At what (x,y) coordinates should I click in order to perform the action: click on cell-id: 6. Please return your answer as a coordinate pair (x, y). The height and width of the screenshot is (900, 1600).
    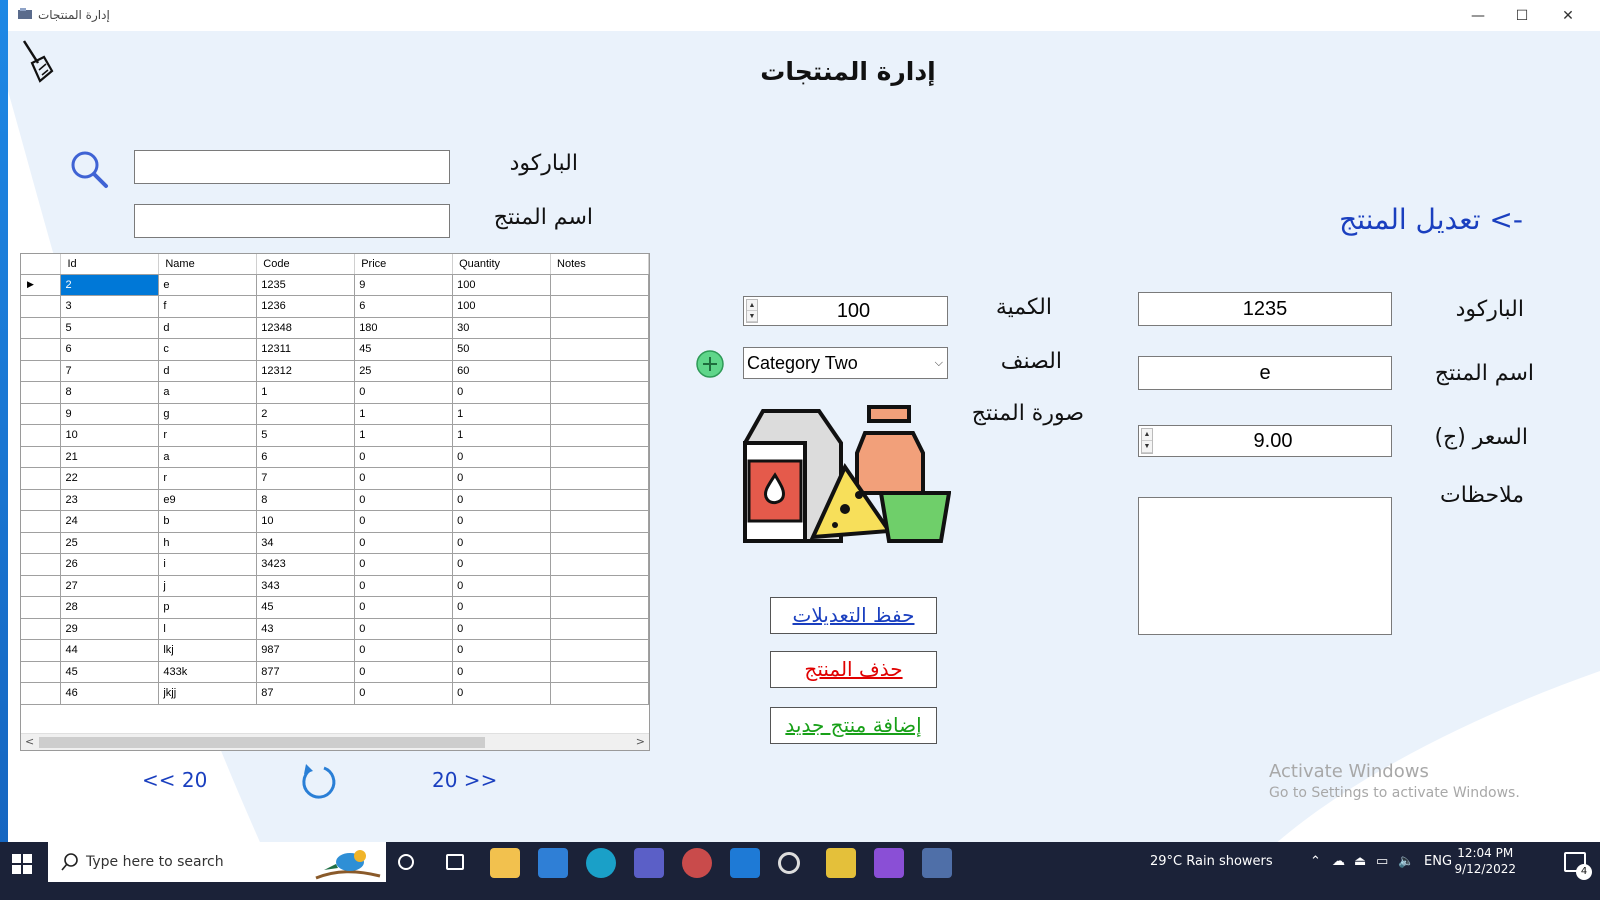
    Looking at the image, I should click on (110, 349).